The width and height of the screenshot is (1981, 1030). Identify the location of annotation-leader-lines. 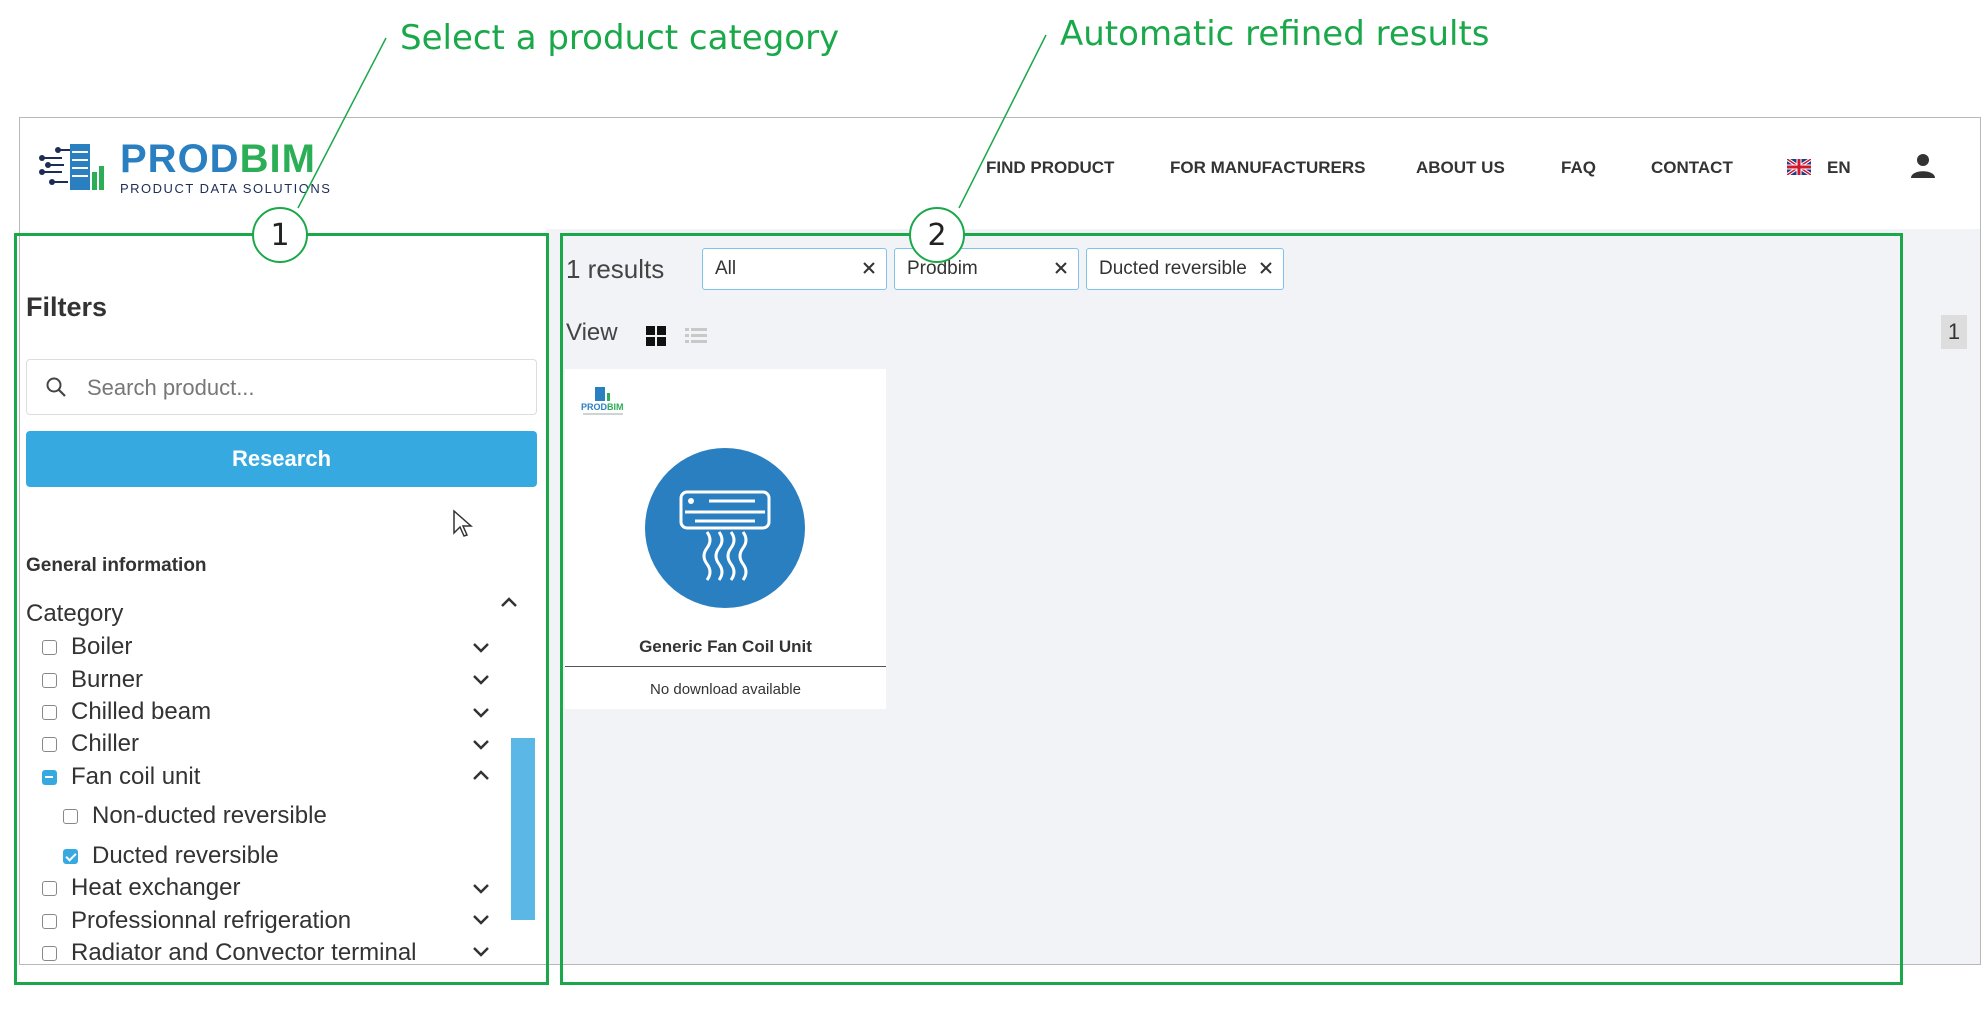
(672, 121).